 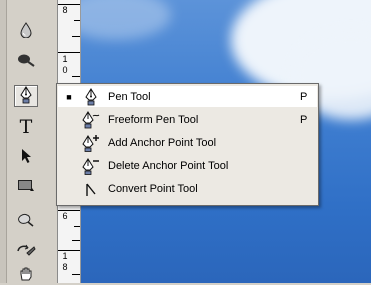 What do you see at coordinates (129, 96) in the screenshot?
I see `menu-item-label: Pen Tool` at bounding box center [129, 96].